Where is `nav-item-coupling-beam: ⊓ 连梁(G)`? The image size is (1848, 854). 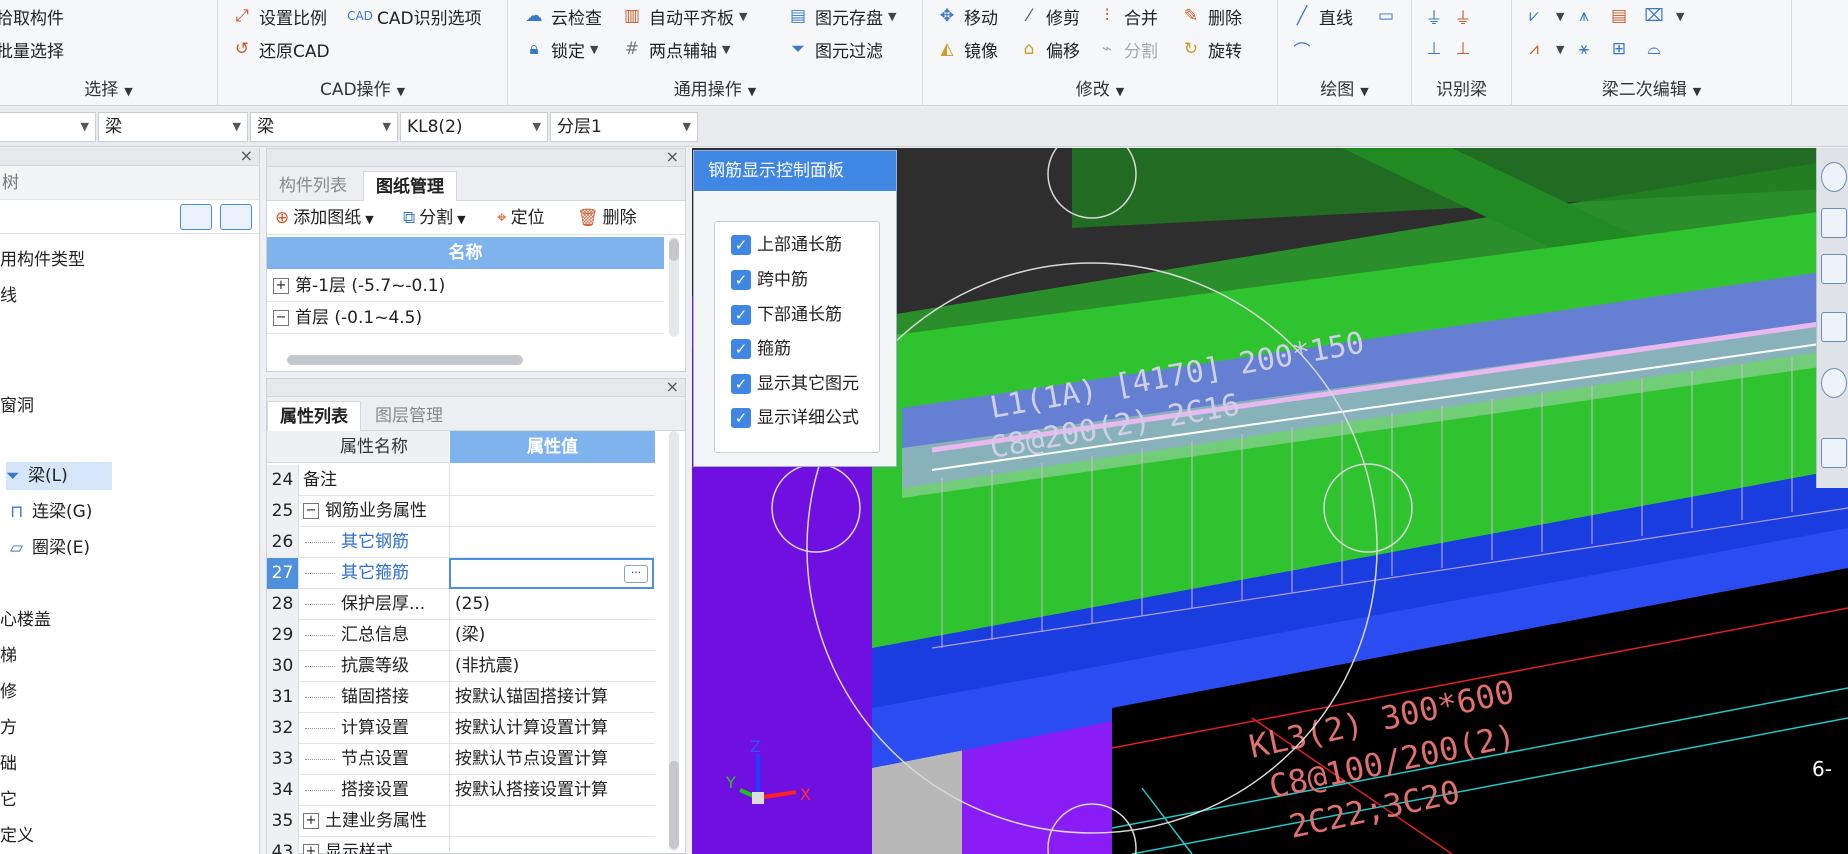
nav-item-coupling-beam: ⊓ 连梁(G) is located at coordinates (51, 512).